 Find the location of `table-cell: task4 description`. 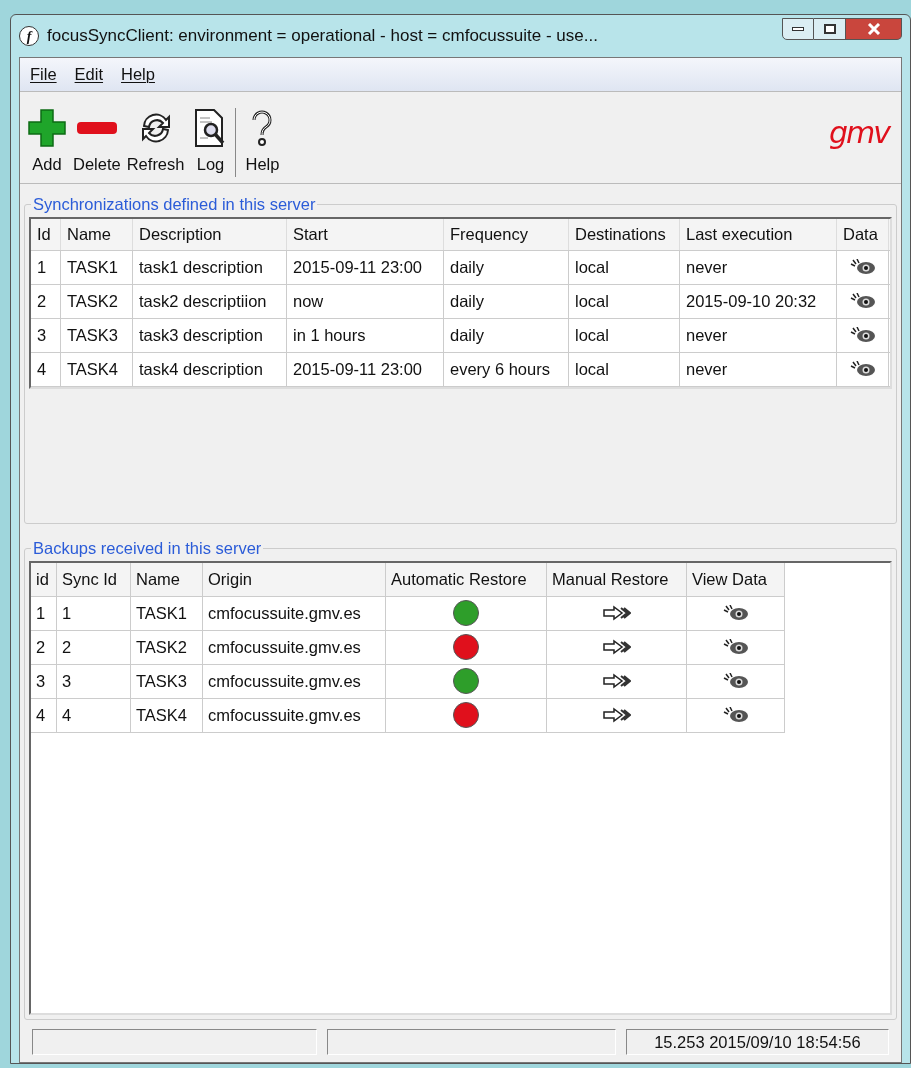

table-cell: task4 description is located at coordinates (210, 369).